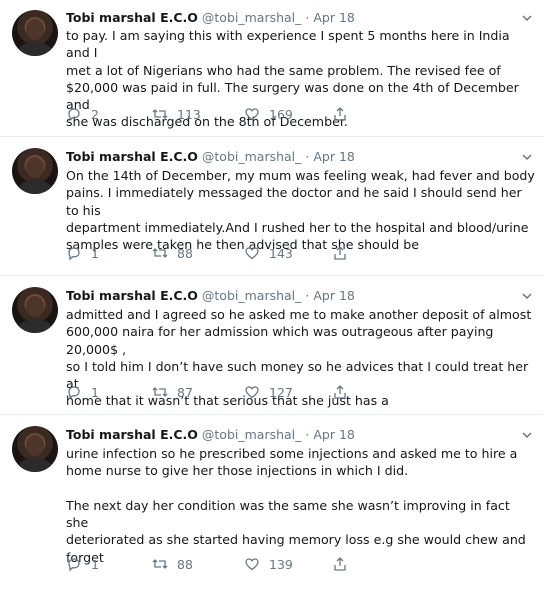  What do you see at coordinates (189, 114) in the screenshot?
I see `retweet-count: 113` at bounding box center [189, 114].